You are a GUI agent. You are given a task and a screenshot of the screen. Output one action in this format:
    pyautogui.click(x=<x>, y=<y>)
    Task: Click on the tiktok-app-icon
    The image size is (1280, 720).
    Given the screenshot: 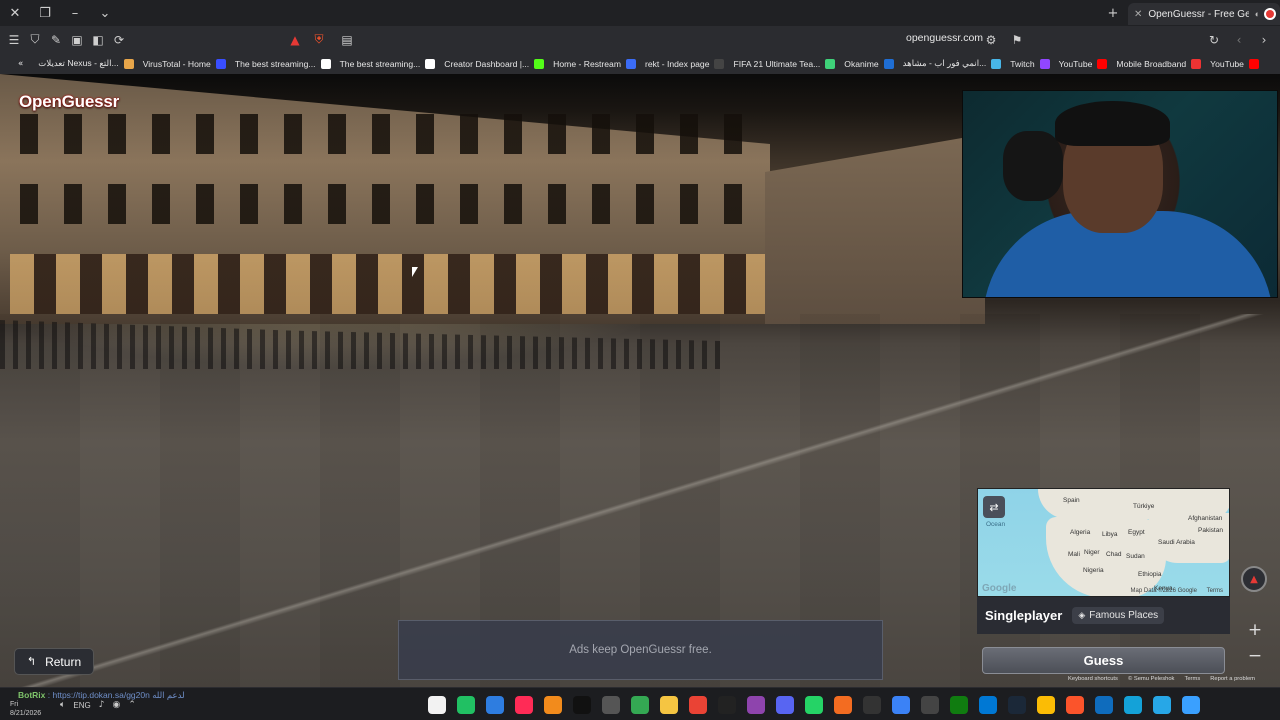 What is the action you would take?
    pyautogui.click(x=524, y=705)
    